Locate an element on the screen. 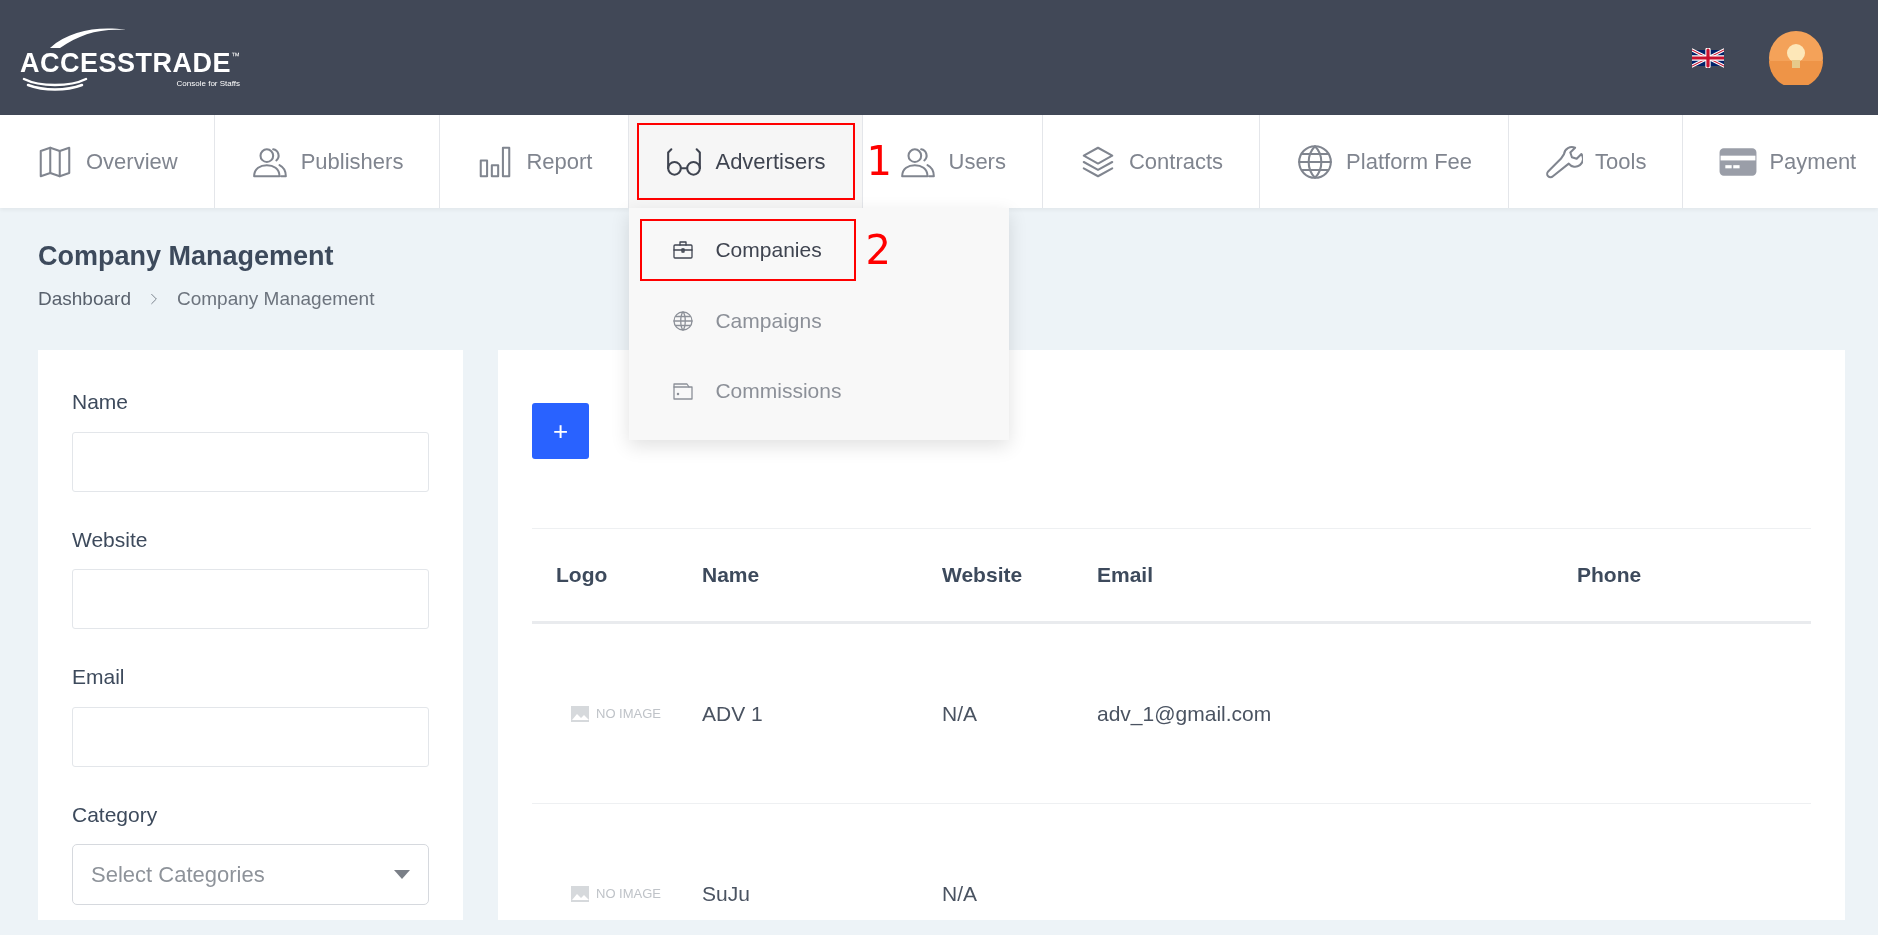  breadcrumb-current: Company Management is located at coordinates (275, 298).